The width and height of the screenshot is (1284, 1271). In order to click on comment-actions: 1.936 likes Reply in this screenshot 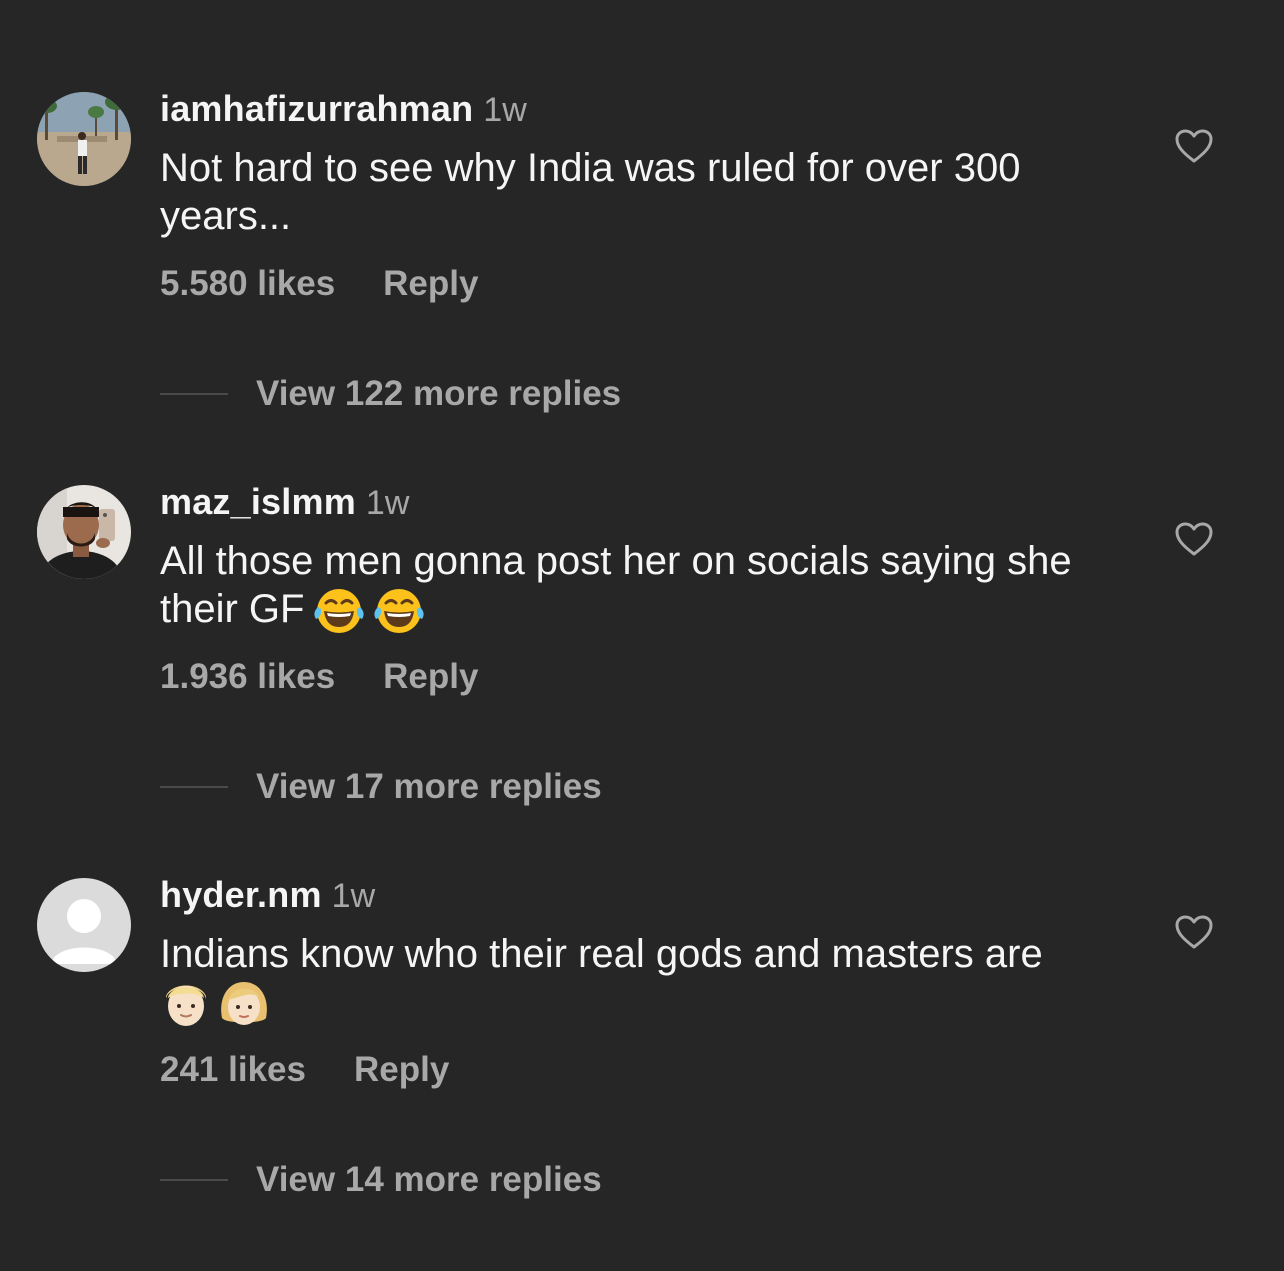, I will do `click(319, 677)`.